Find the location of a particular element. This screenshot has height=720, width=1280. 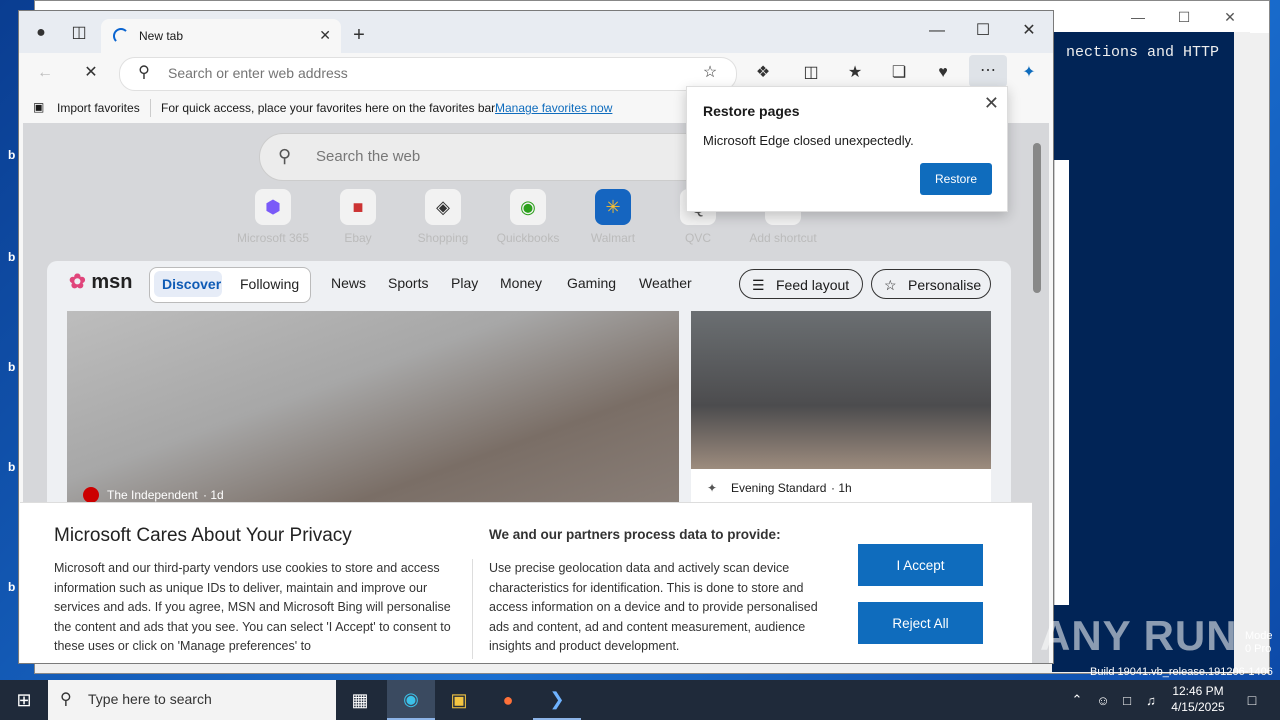

tab-title: New tab is located at coordinates (161, 36).